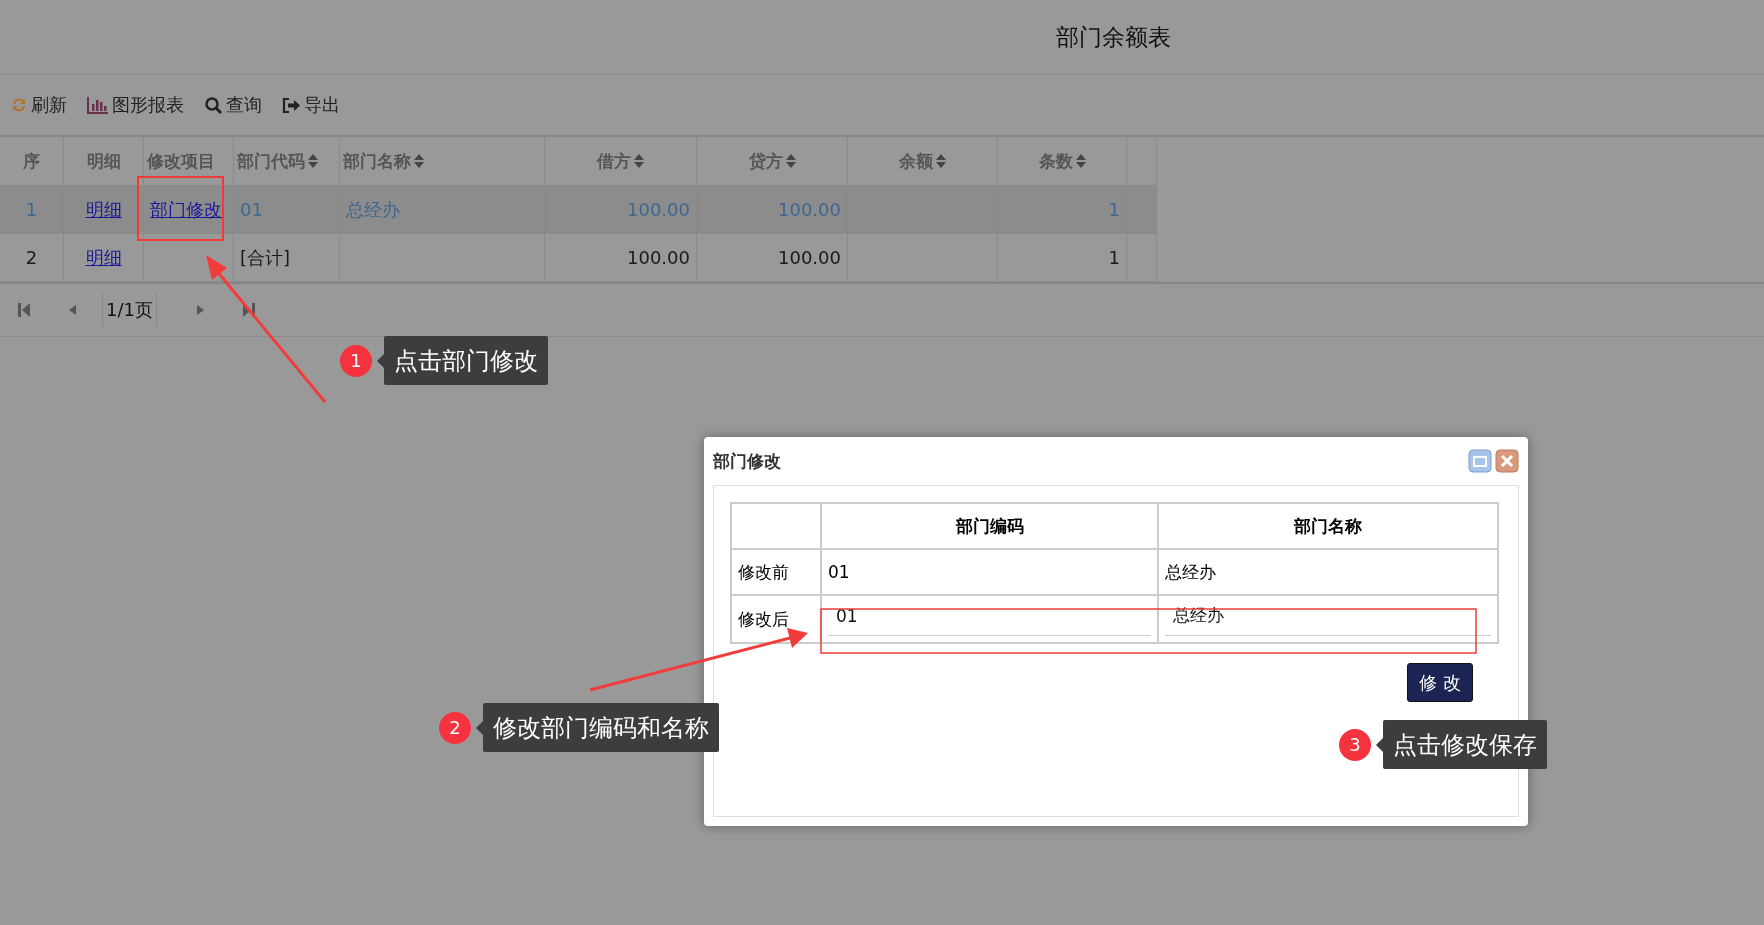 This screenshot has width=1764, height=925. Describe the element at coordinates (186, 209) in the screenshot. I see `edit-link: 部门修改` at that location.